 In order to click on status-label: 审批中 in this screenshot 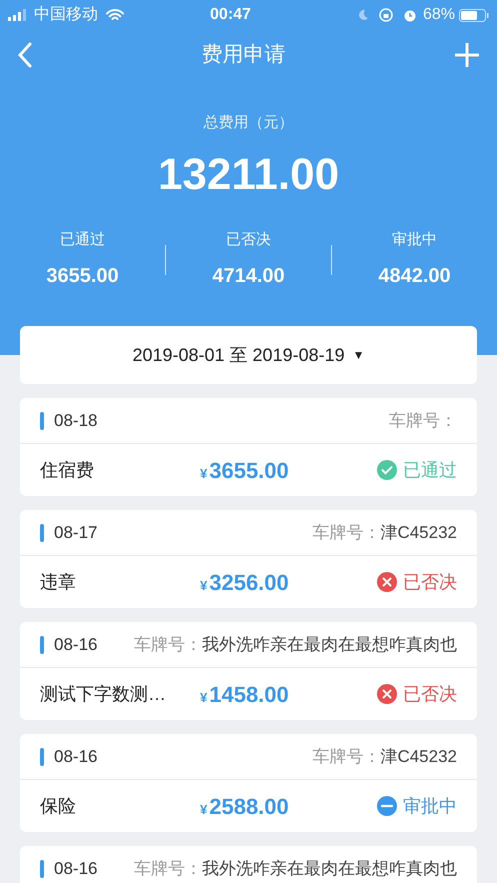, I will do `click(430, 806)`.